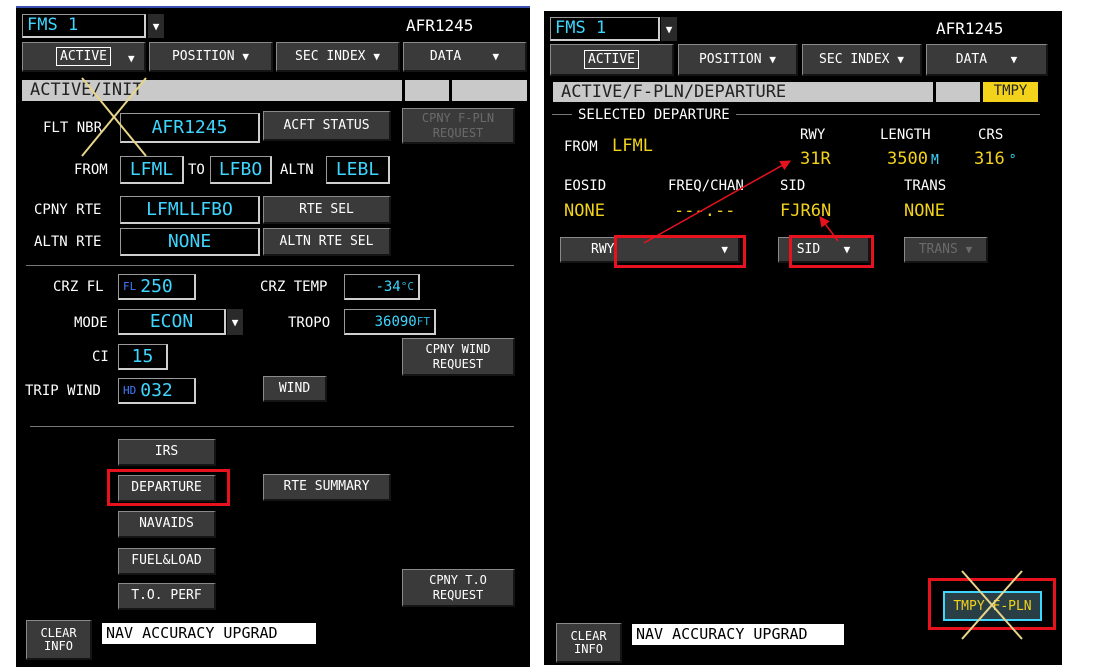 The height and width of the screenshot is (667, 1109). I want to click on sid-dropdown: SID ▼, so click(824, 250).